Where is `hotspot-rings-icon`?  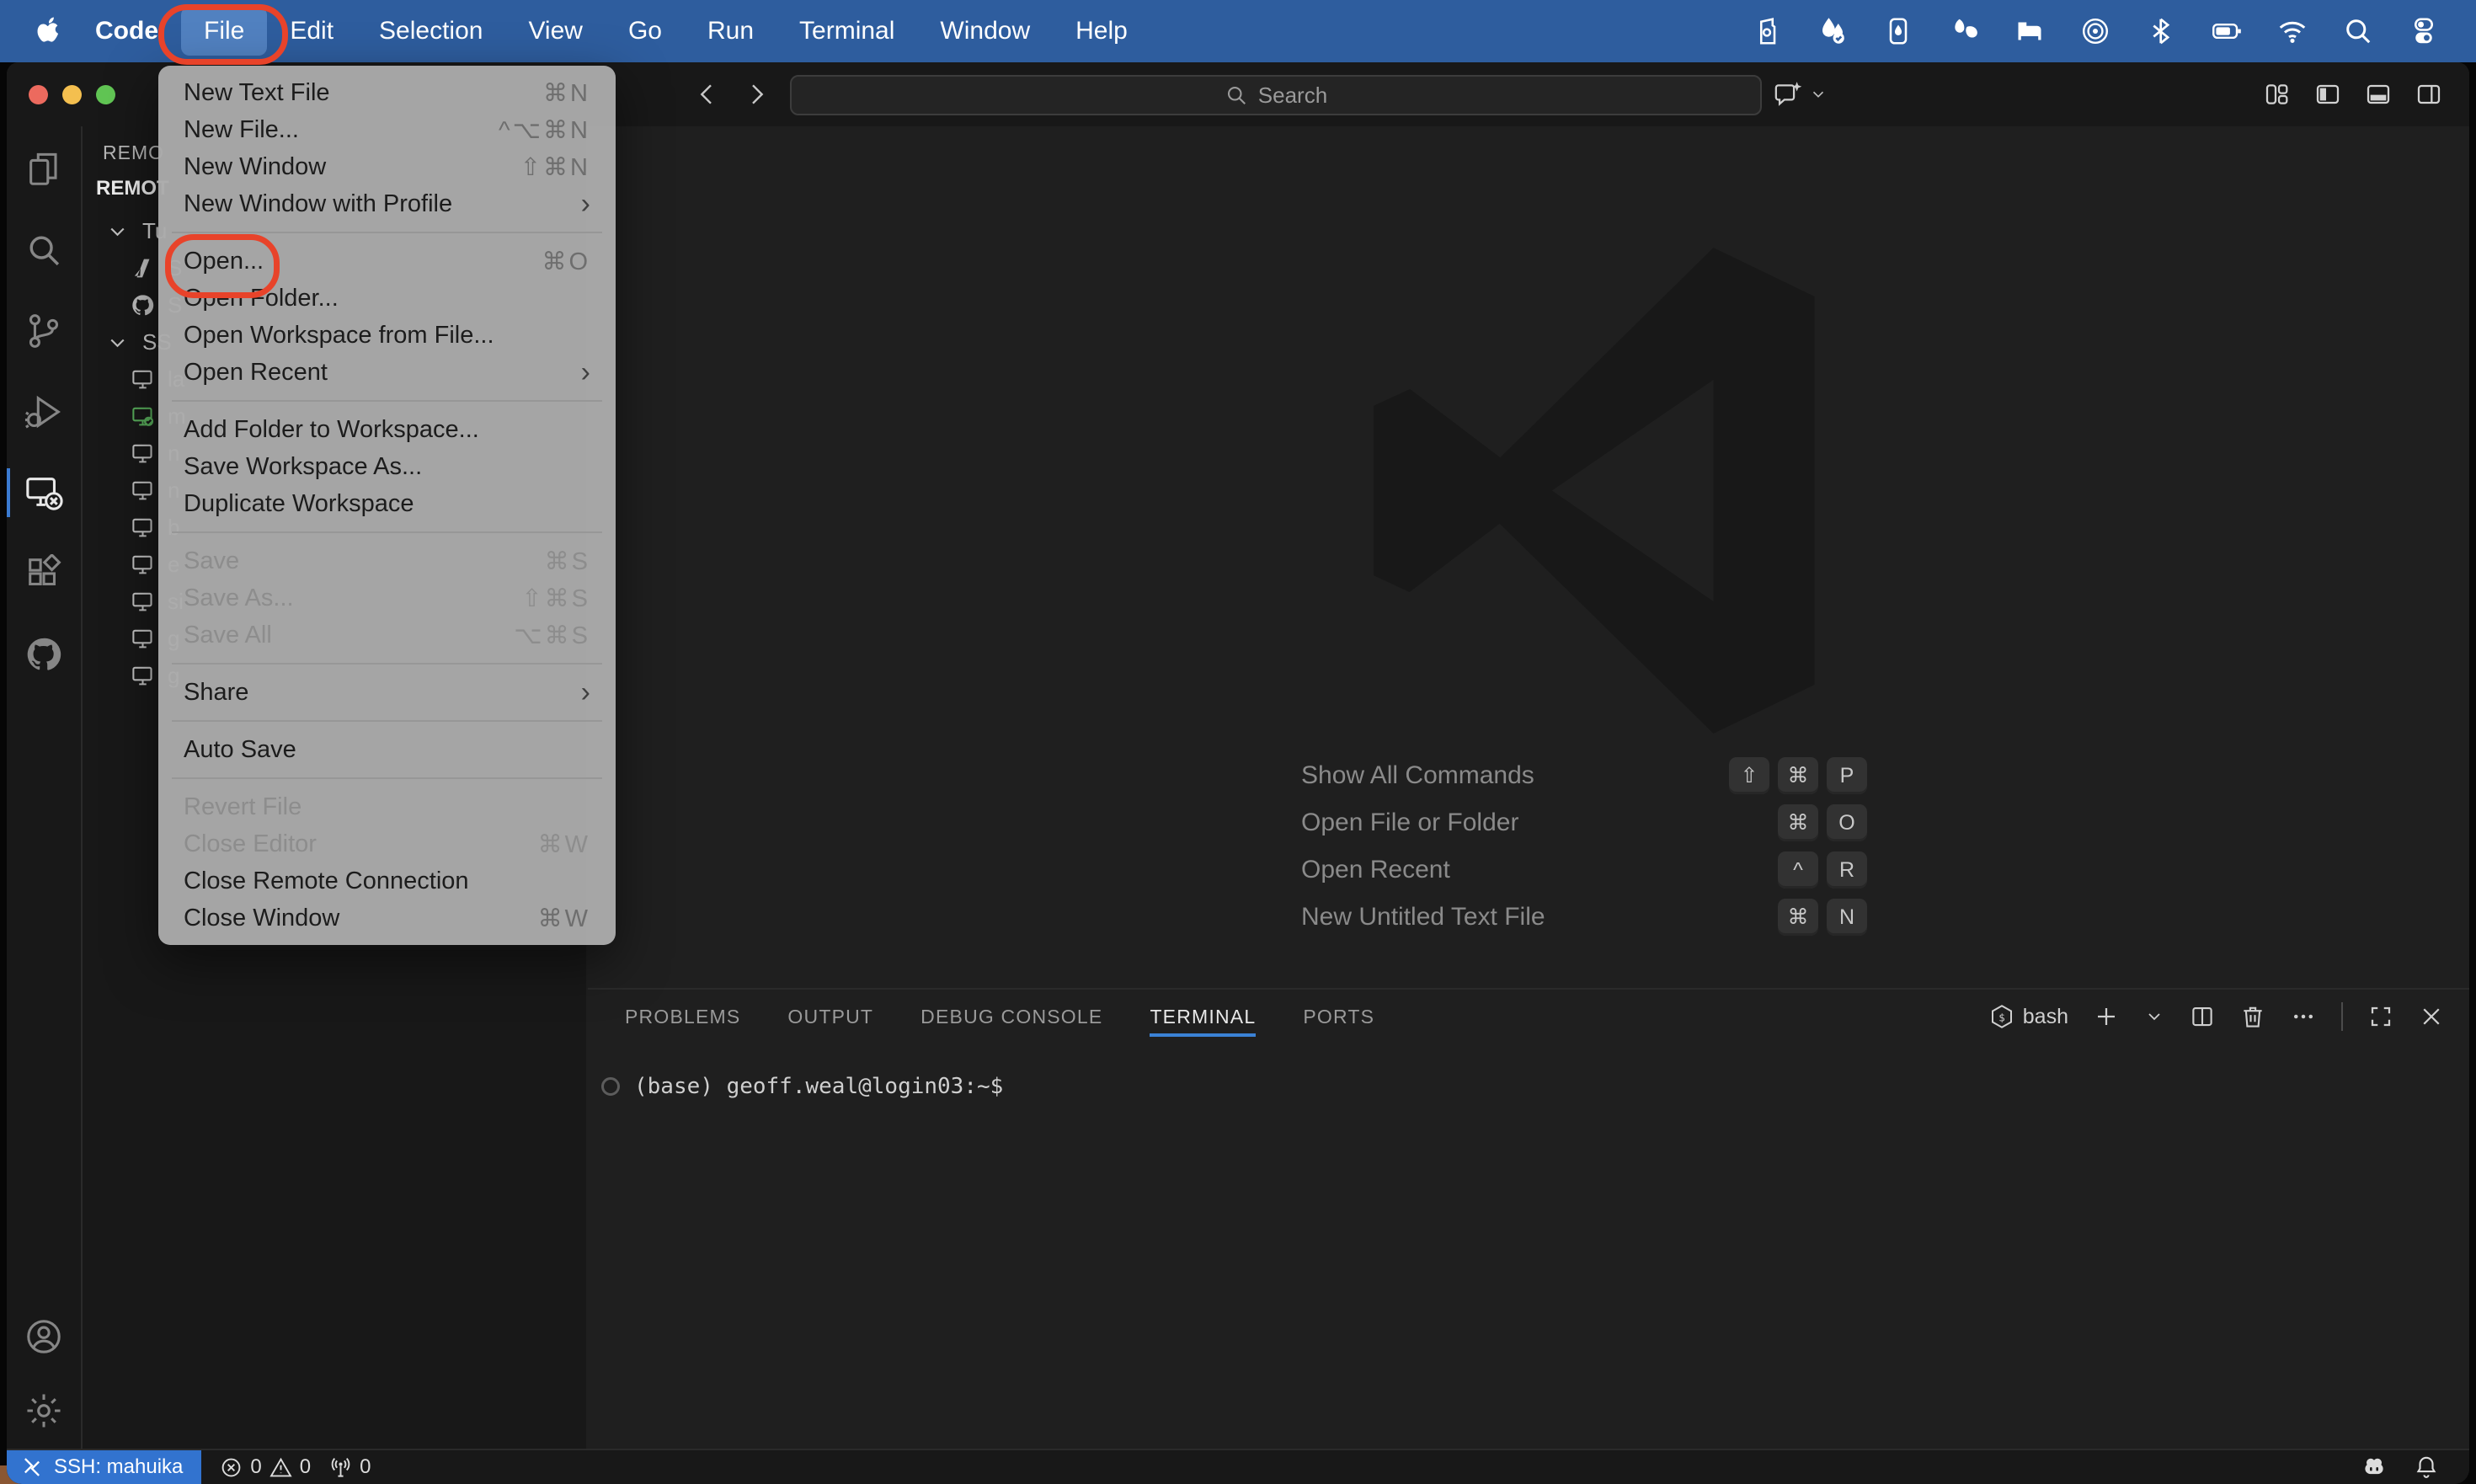
hotspot-rings-icon is located at coordinates (2095, 31).